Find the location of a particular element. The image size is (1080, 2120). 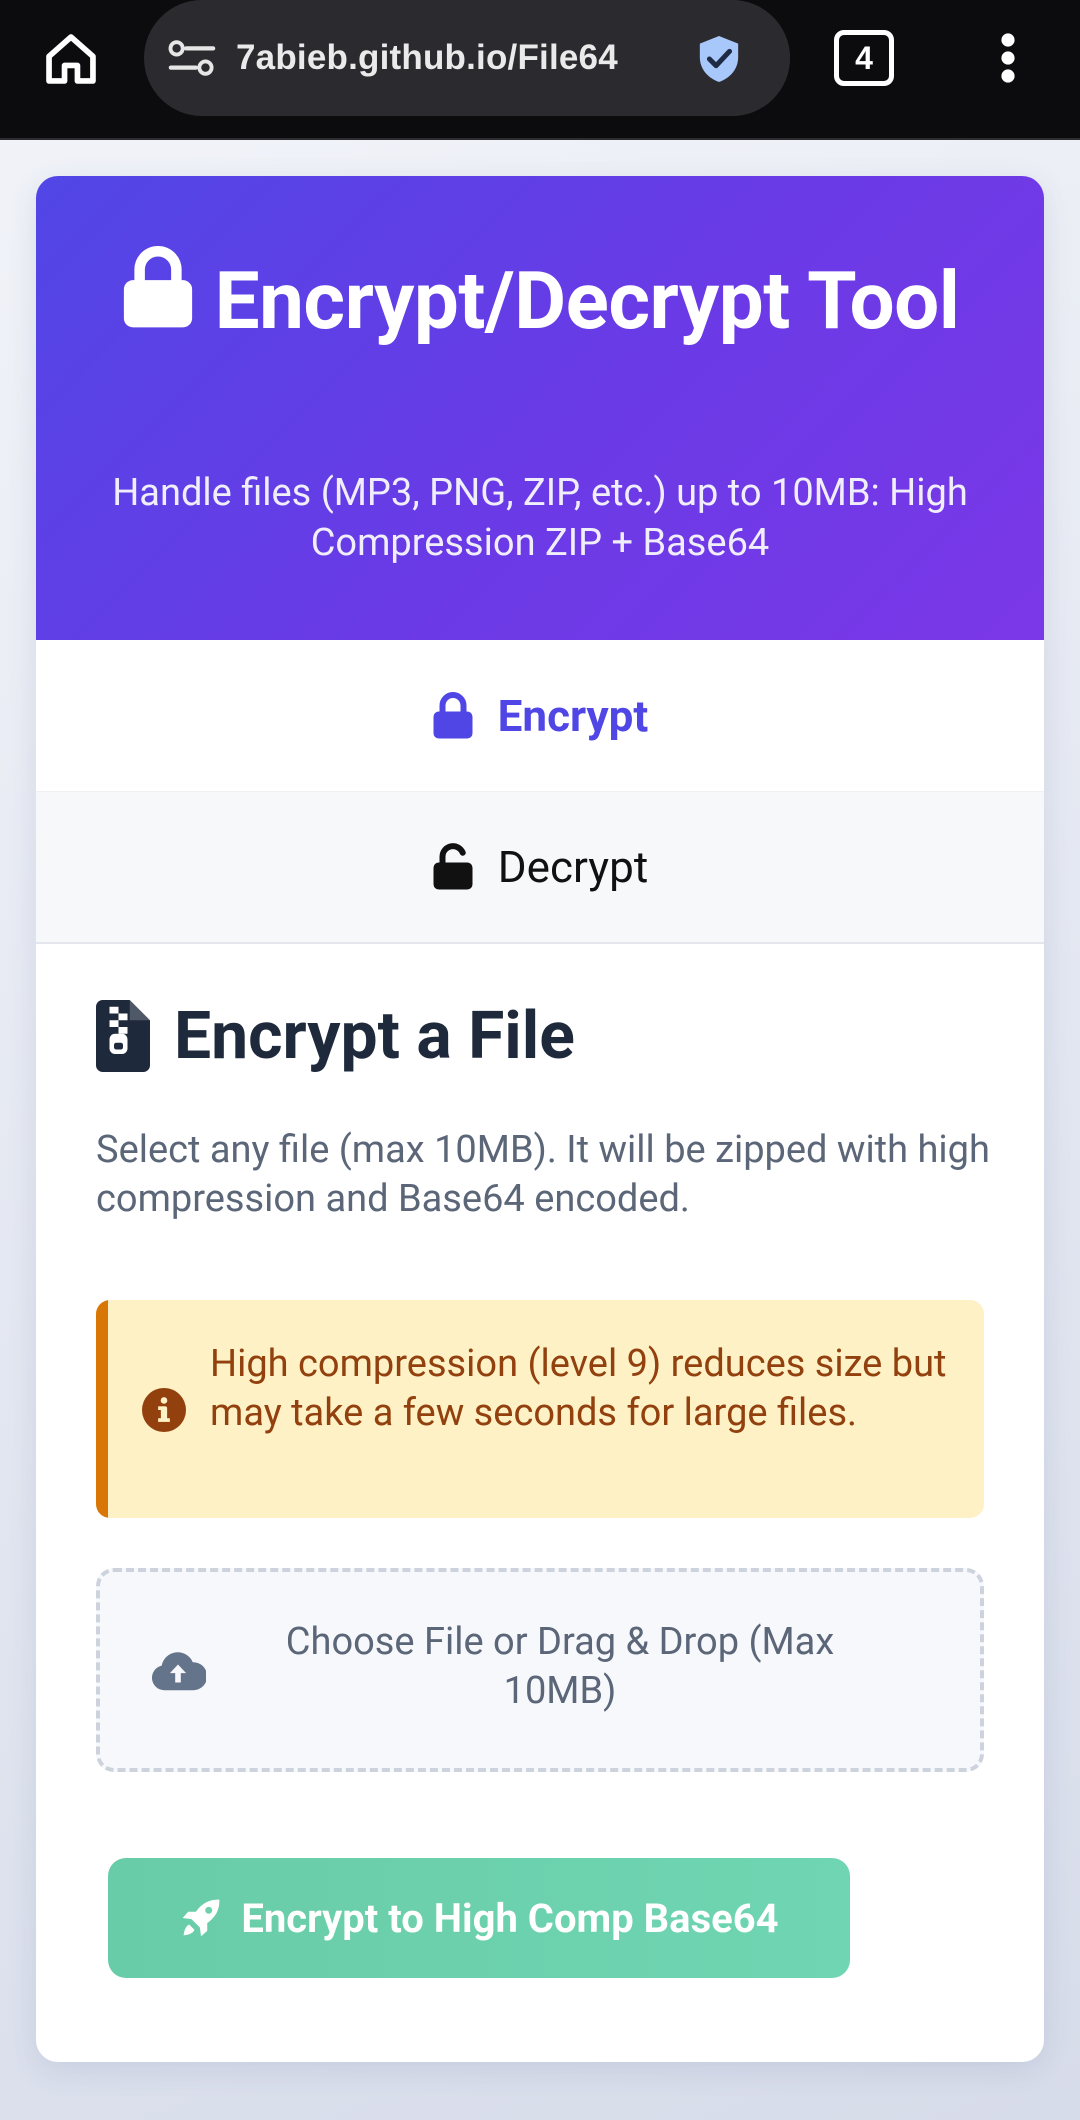

tab-decrypt: Decrypt is located at coordinates (540, 868).